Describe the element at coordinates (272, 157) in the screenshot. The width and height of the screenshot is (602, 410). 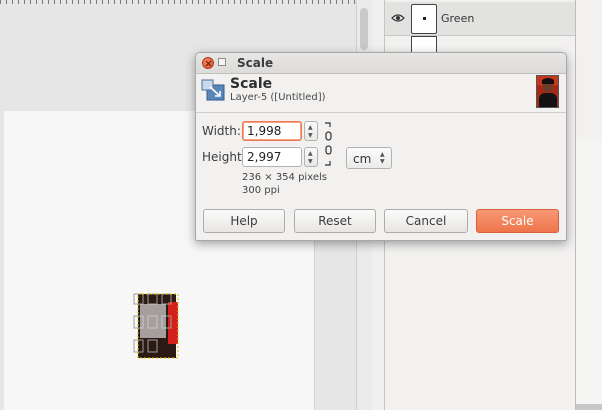
I see `height-input` at that location.